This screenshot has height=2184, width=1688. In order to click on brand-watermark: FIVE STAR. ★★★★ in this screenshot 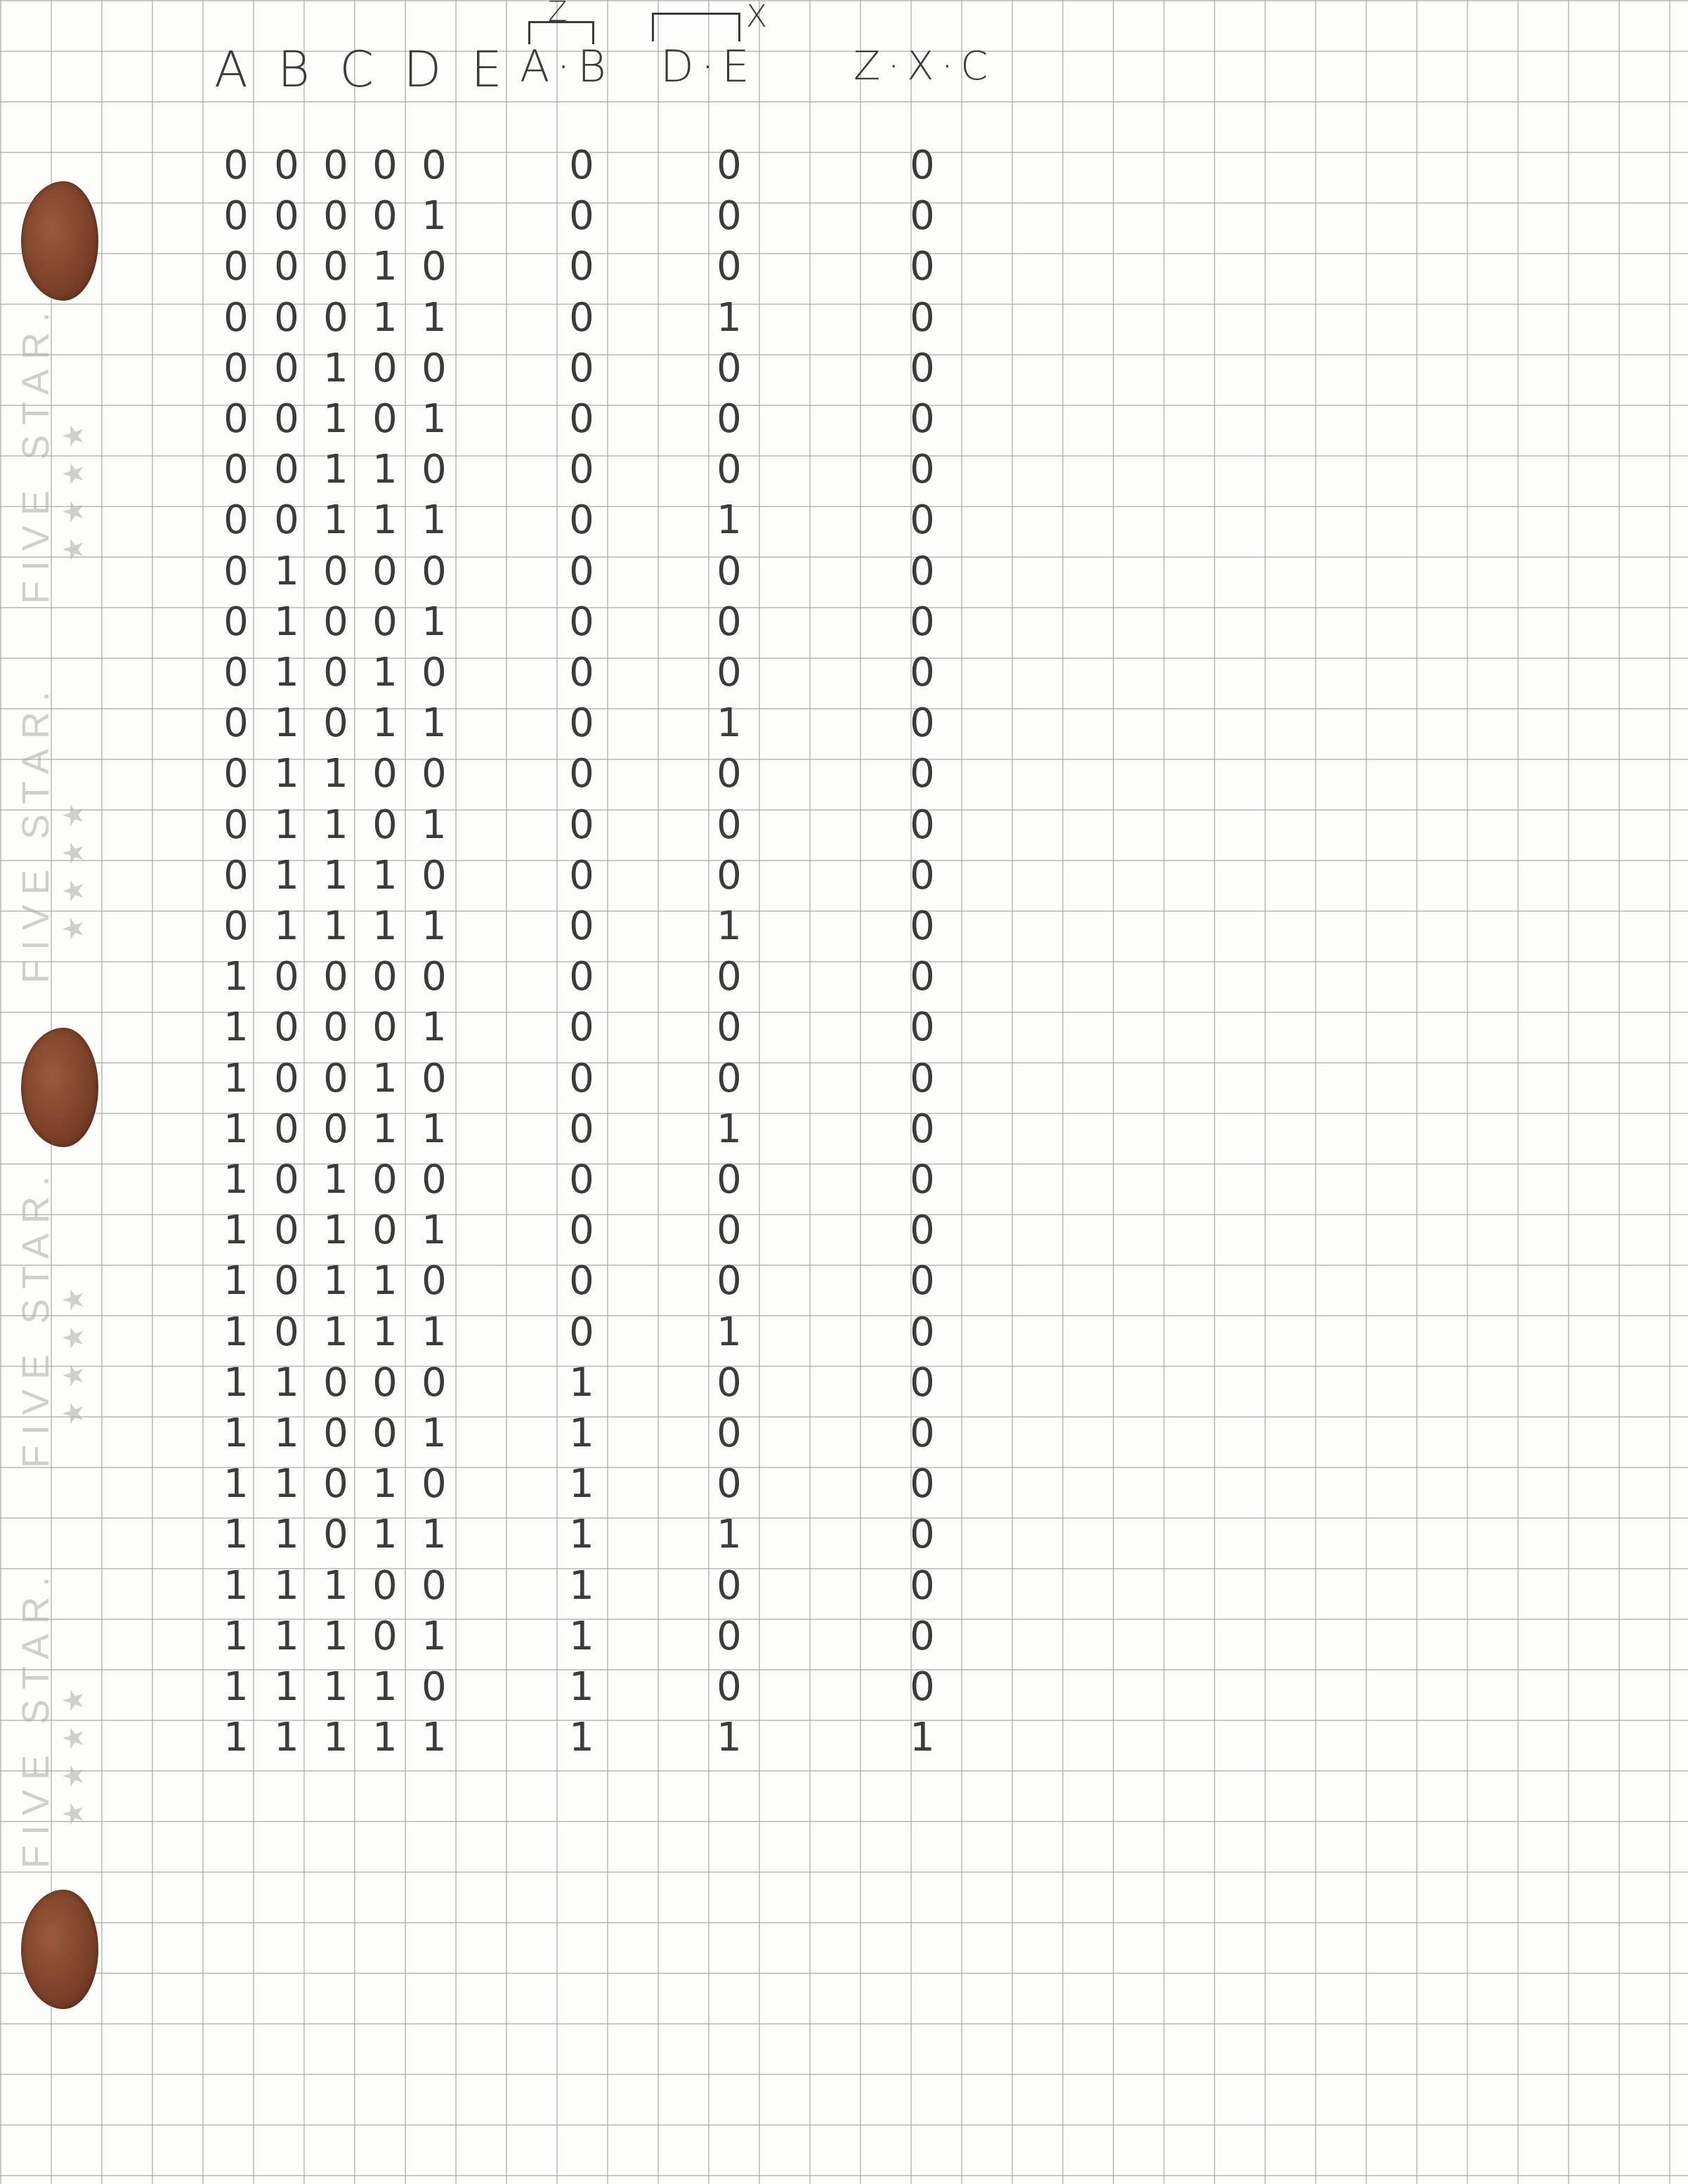, I will do `click(52, 1718)`.